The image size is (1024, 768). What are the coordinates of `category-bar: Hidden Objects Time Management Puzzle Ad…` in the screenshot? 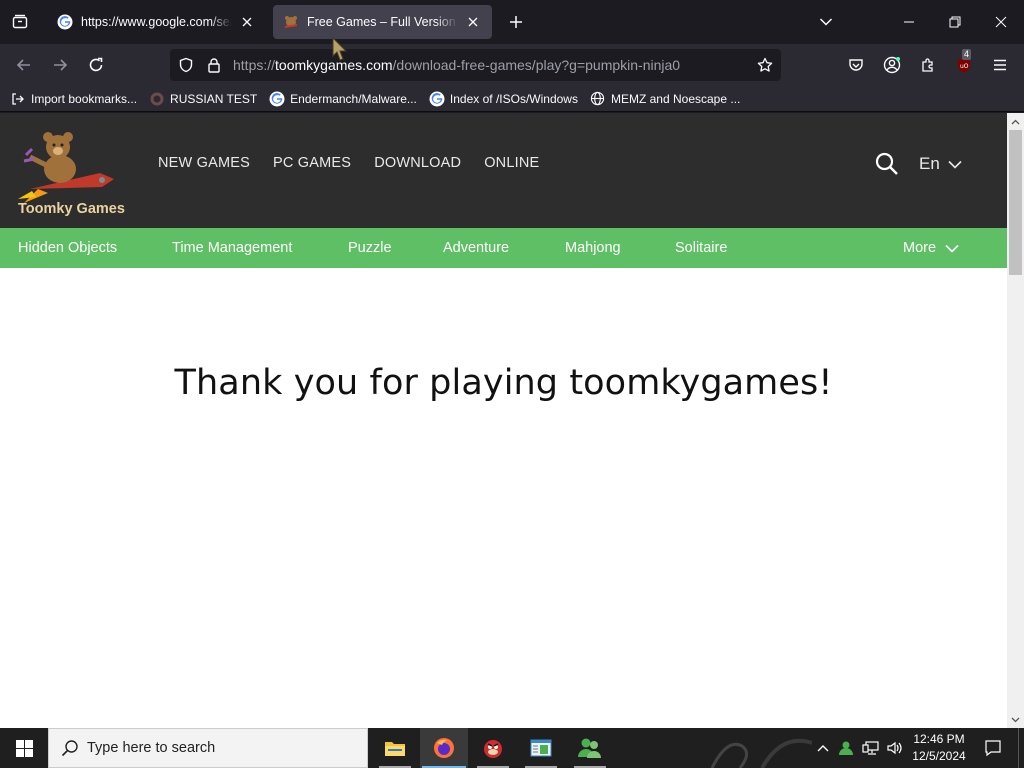 It's located at (503, 248).